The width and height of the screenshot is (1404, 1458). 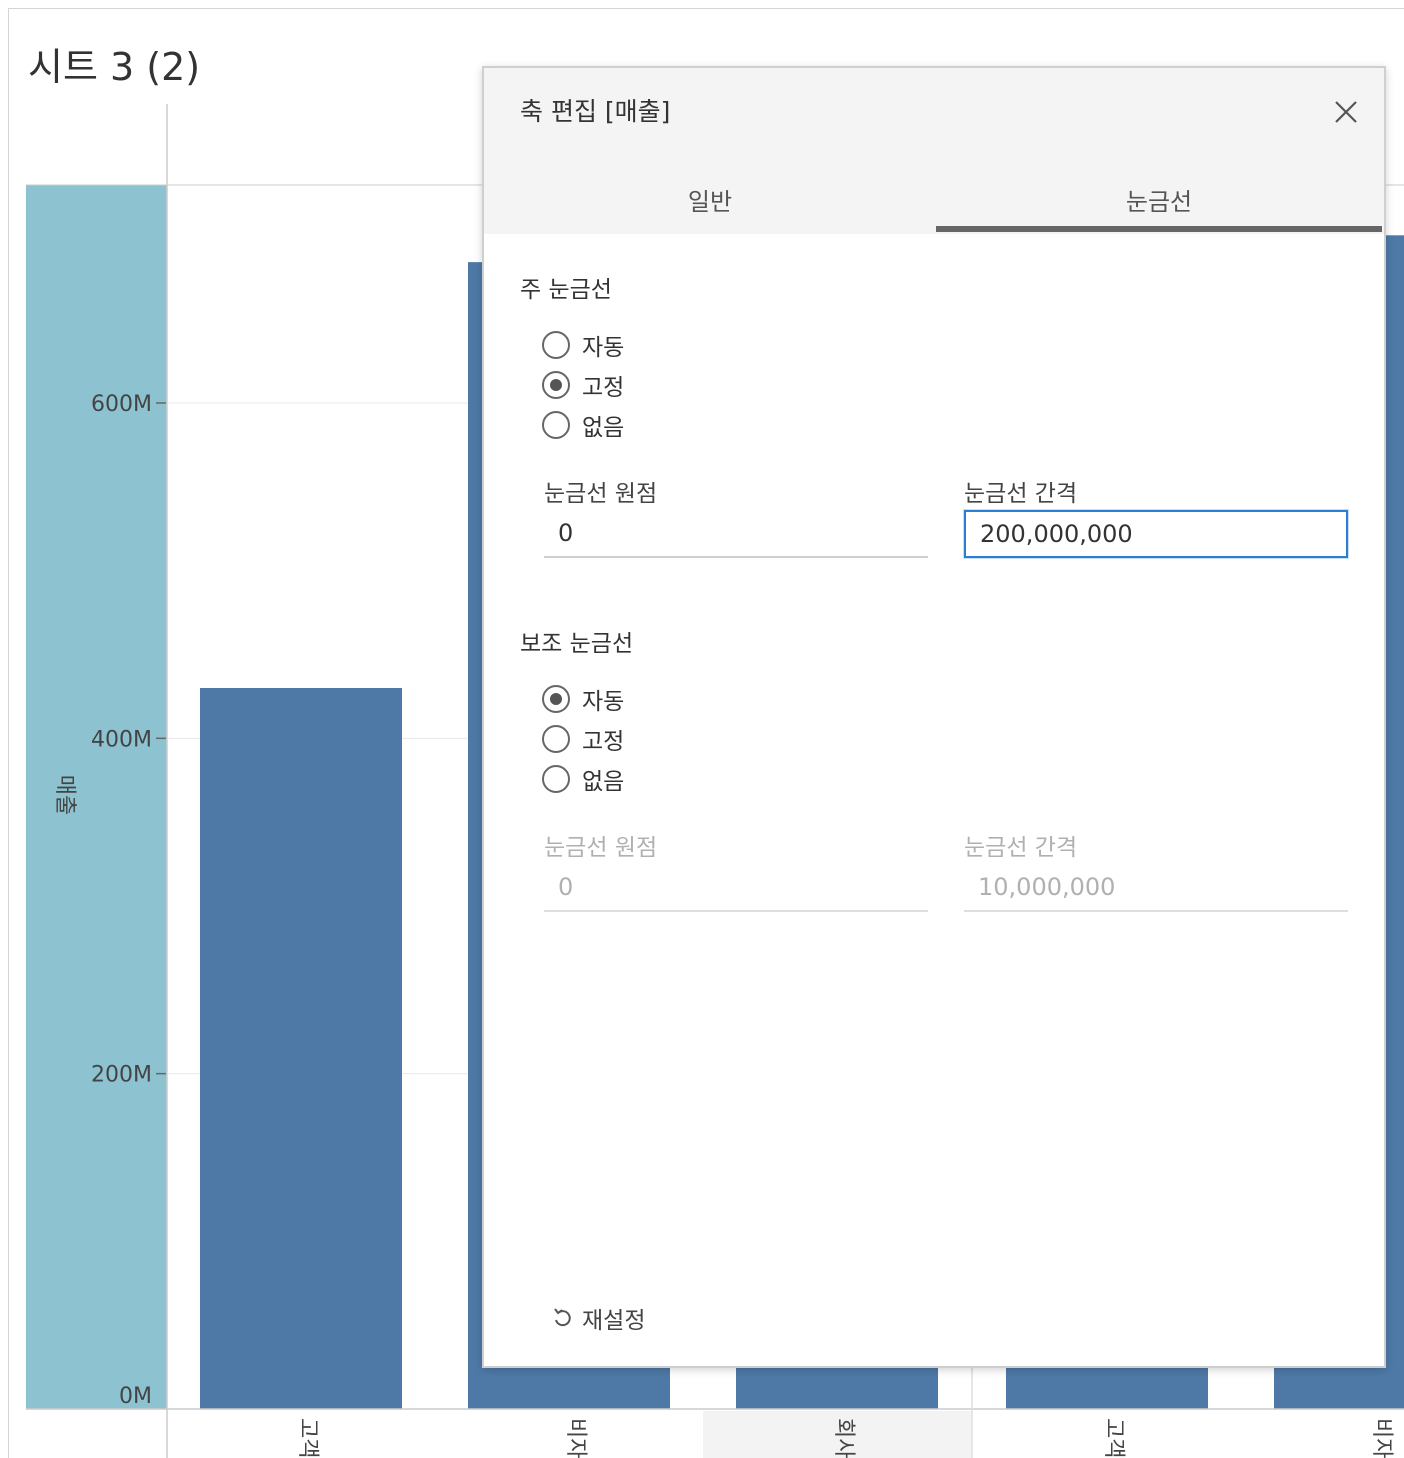 What do you see at coordinates (577, 644) in the screenshot?
I see `minor-ticks-title: 보조 눈금선` at bounding box center [577, 644].